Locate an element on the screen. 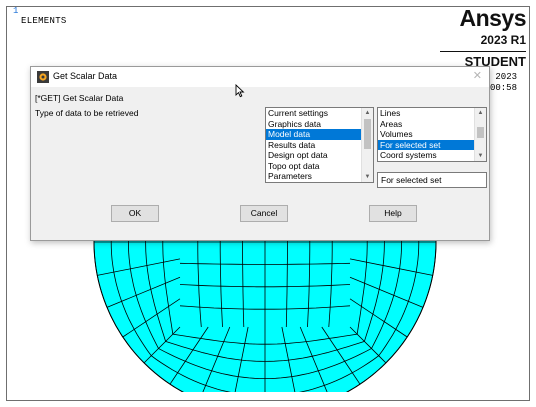  ansys-logo: Ansys 2023 R1 STUDENT is located at coordinates (479, 37).